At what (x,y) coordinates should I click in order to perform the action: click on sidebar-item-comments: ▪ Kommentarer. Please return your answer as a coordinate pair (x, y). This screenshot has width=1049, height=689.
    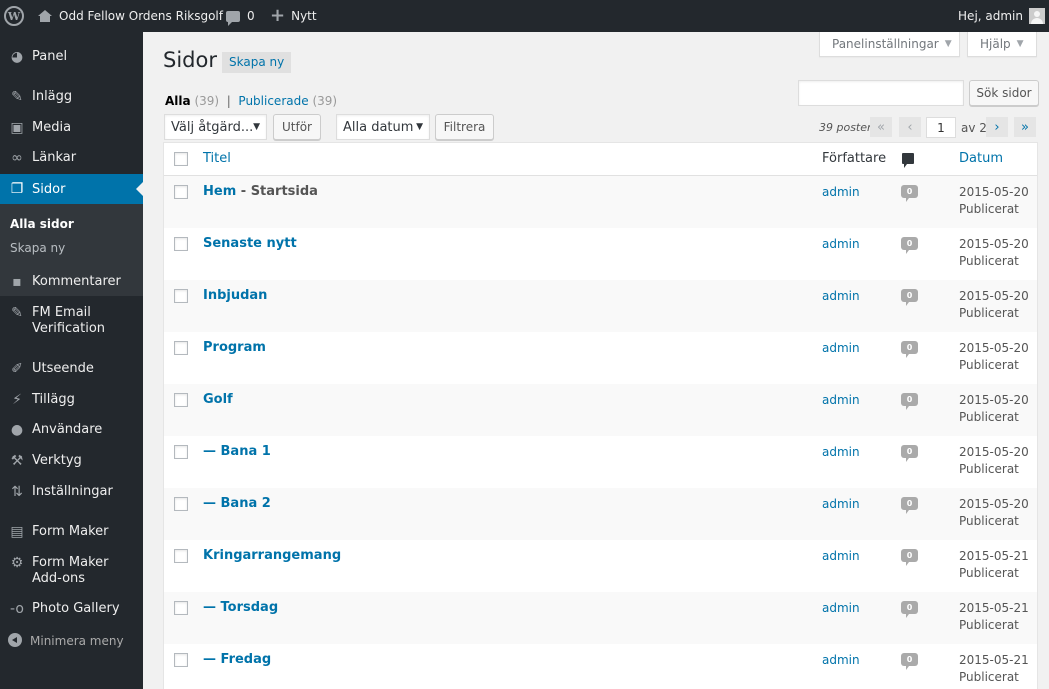
    Looking at the image, I should click on (71, 282).